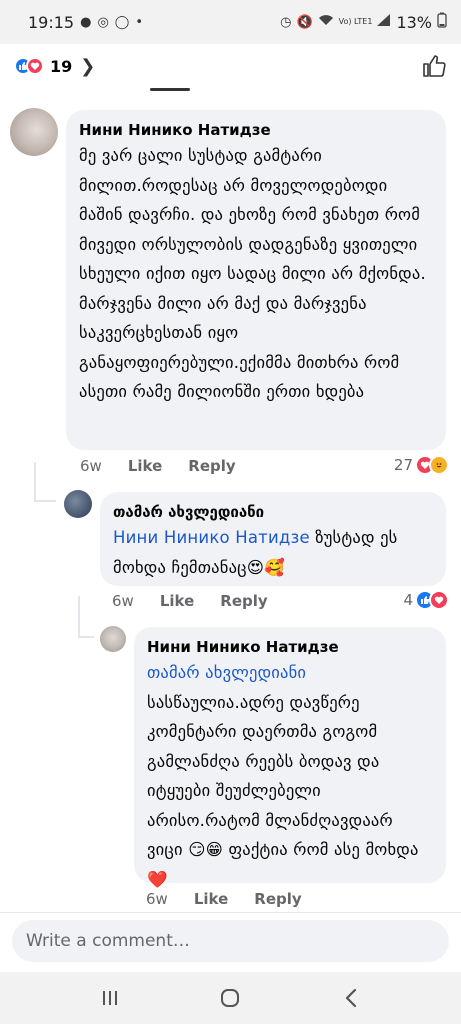  I want to click on mute-icon: 🔇, so click(304, 22).